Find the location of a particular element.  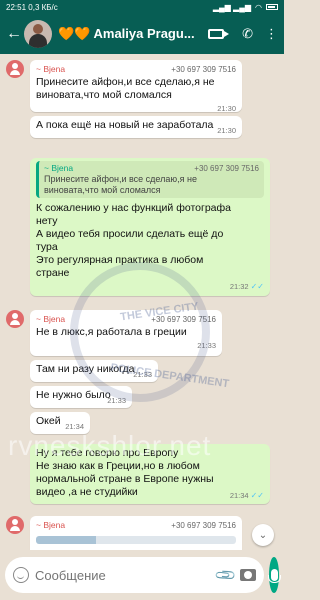

chevron-down-icon: ⌄ is located at coordinates (263, 535).